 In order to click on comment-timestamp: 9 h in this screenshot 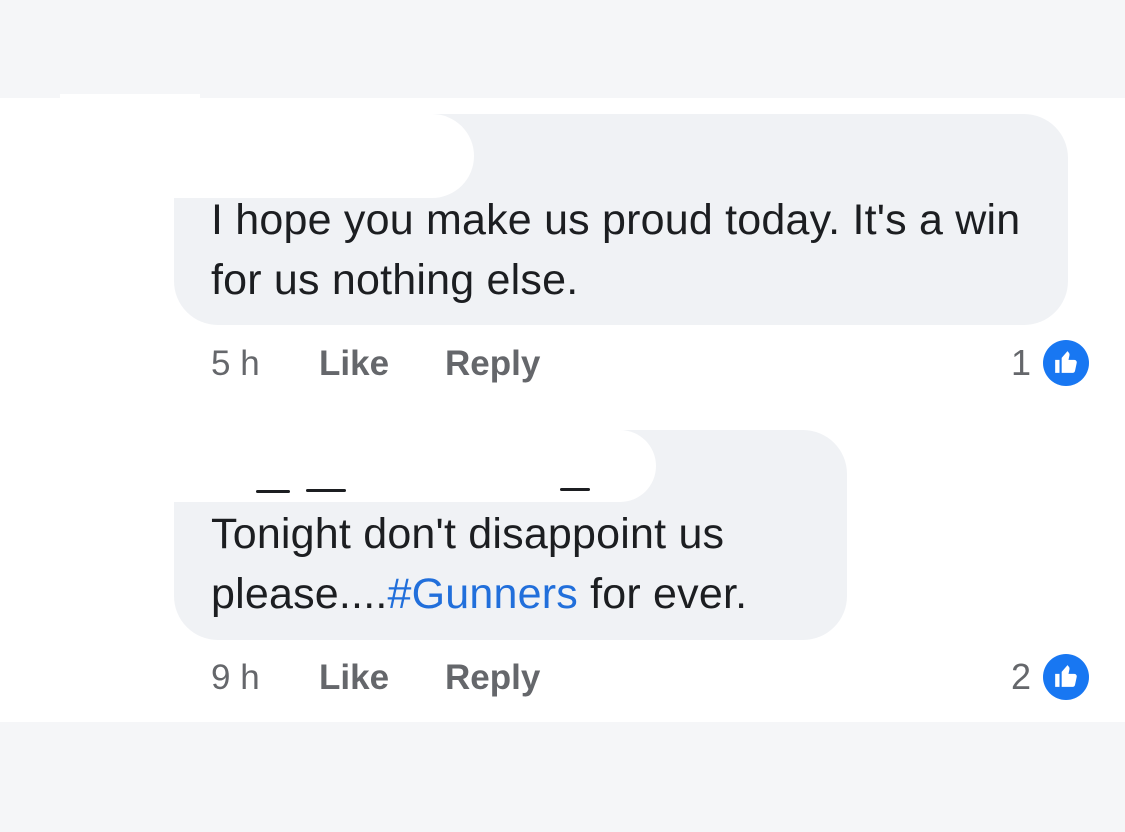, I will do `click(235, 678)`.